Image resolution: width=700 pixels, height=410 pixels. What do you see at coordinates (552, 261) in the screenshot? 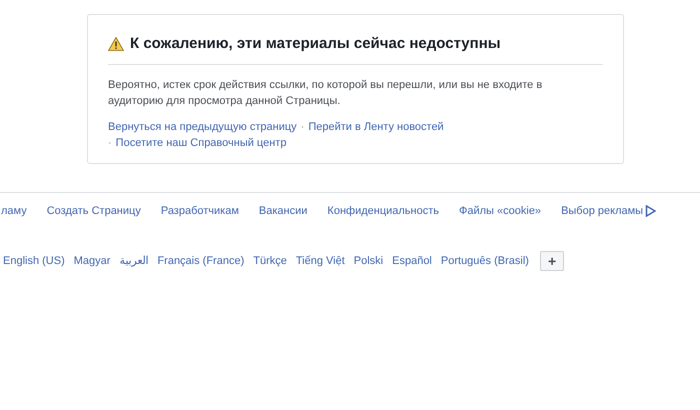
I see `more-languages-button: +` at bounding box center [552, 261].